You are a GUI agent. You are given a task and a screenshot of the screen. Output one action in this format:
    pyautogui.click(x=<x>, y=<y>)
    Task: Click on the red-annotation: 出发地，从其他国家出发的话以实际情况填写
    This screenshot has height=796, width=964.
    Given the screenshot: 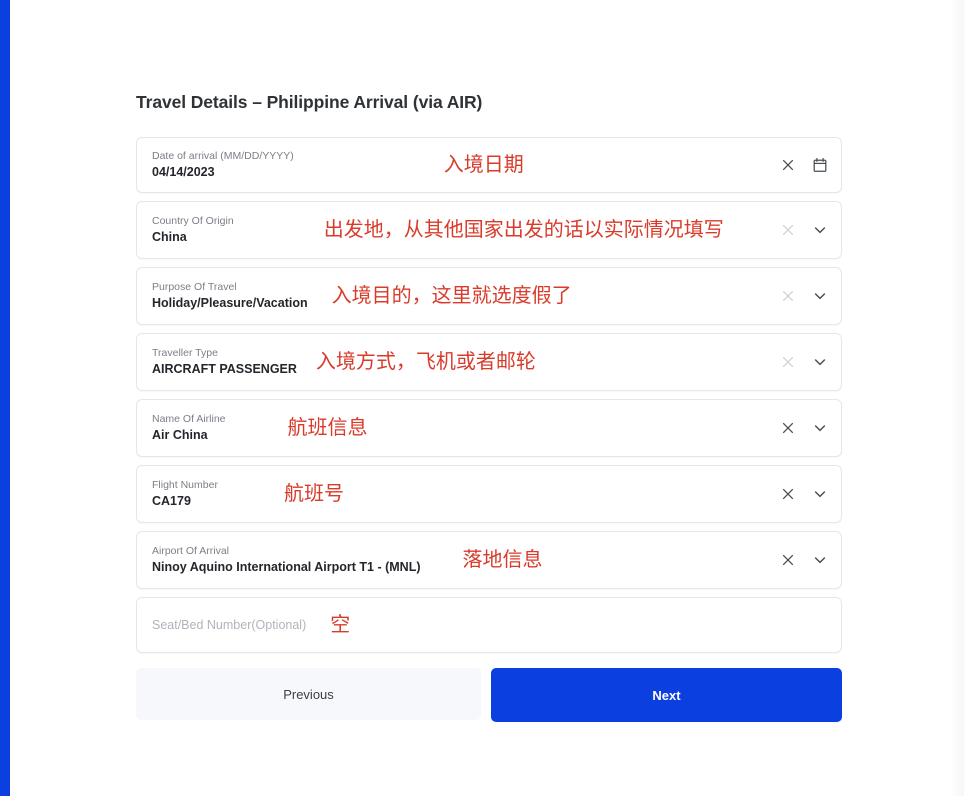 What is the action you would take?
    pyautogui.click(x=523, y=230)
    